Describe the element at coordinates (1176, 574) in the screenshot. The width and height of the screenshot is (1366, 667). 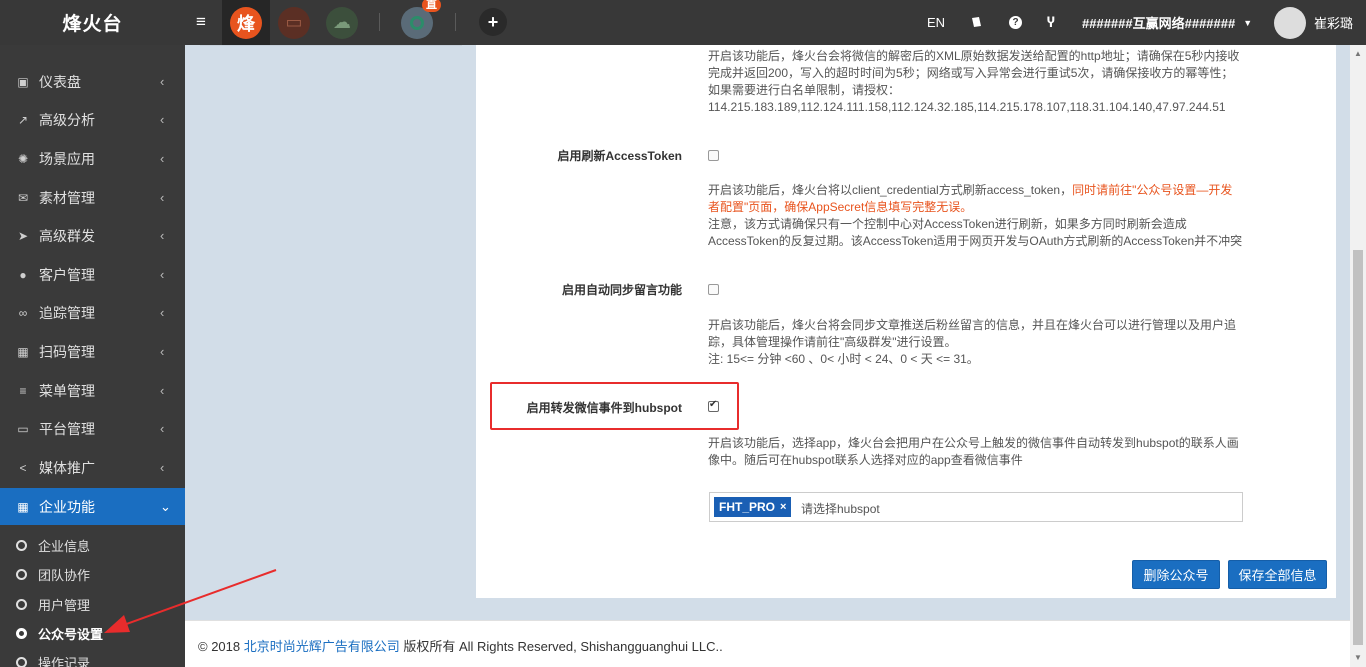
I see `delete-account-button: 删除公众号` at that location.